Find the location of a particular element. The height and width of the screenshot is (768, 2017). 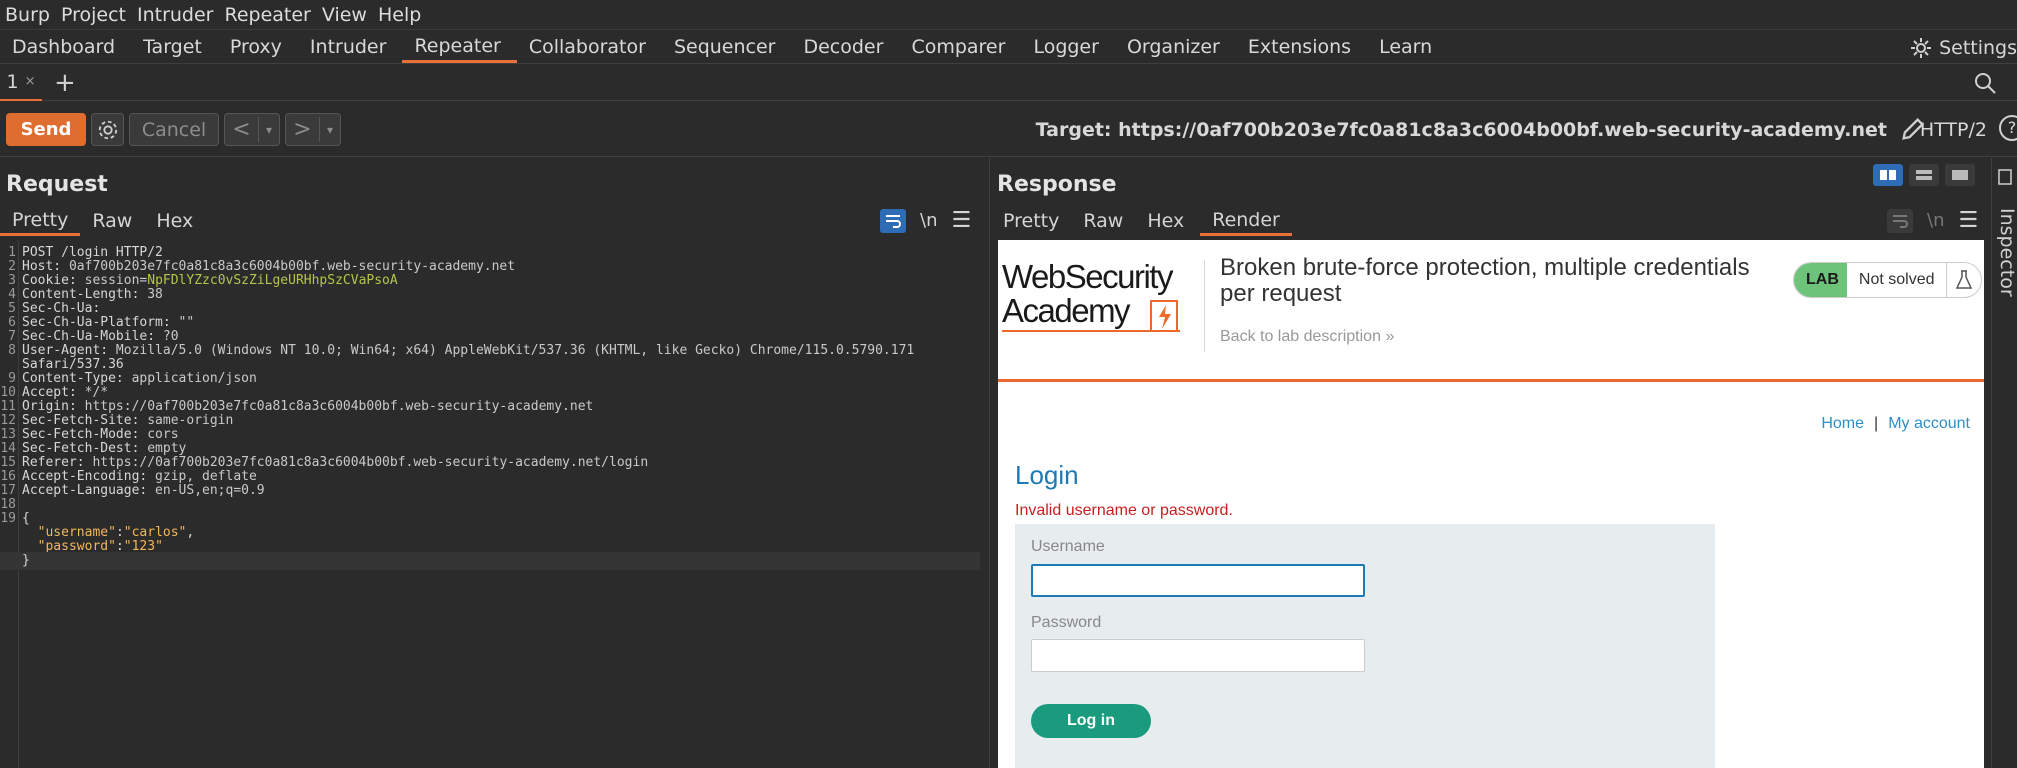

history-forward-button: > ▾ is located at coordinates (313, 129).